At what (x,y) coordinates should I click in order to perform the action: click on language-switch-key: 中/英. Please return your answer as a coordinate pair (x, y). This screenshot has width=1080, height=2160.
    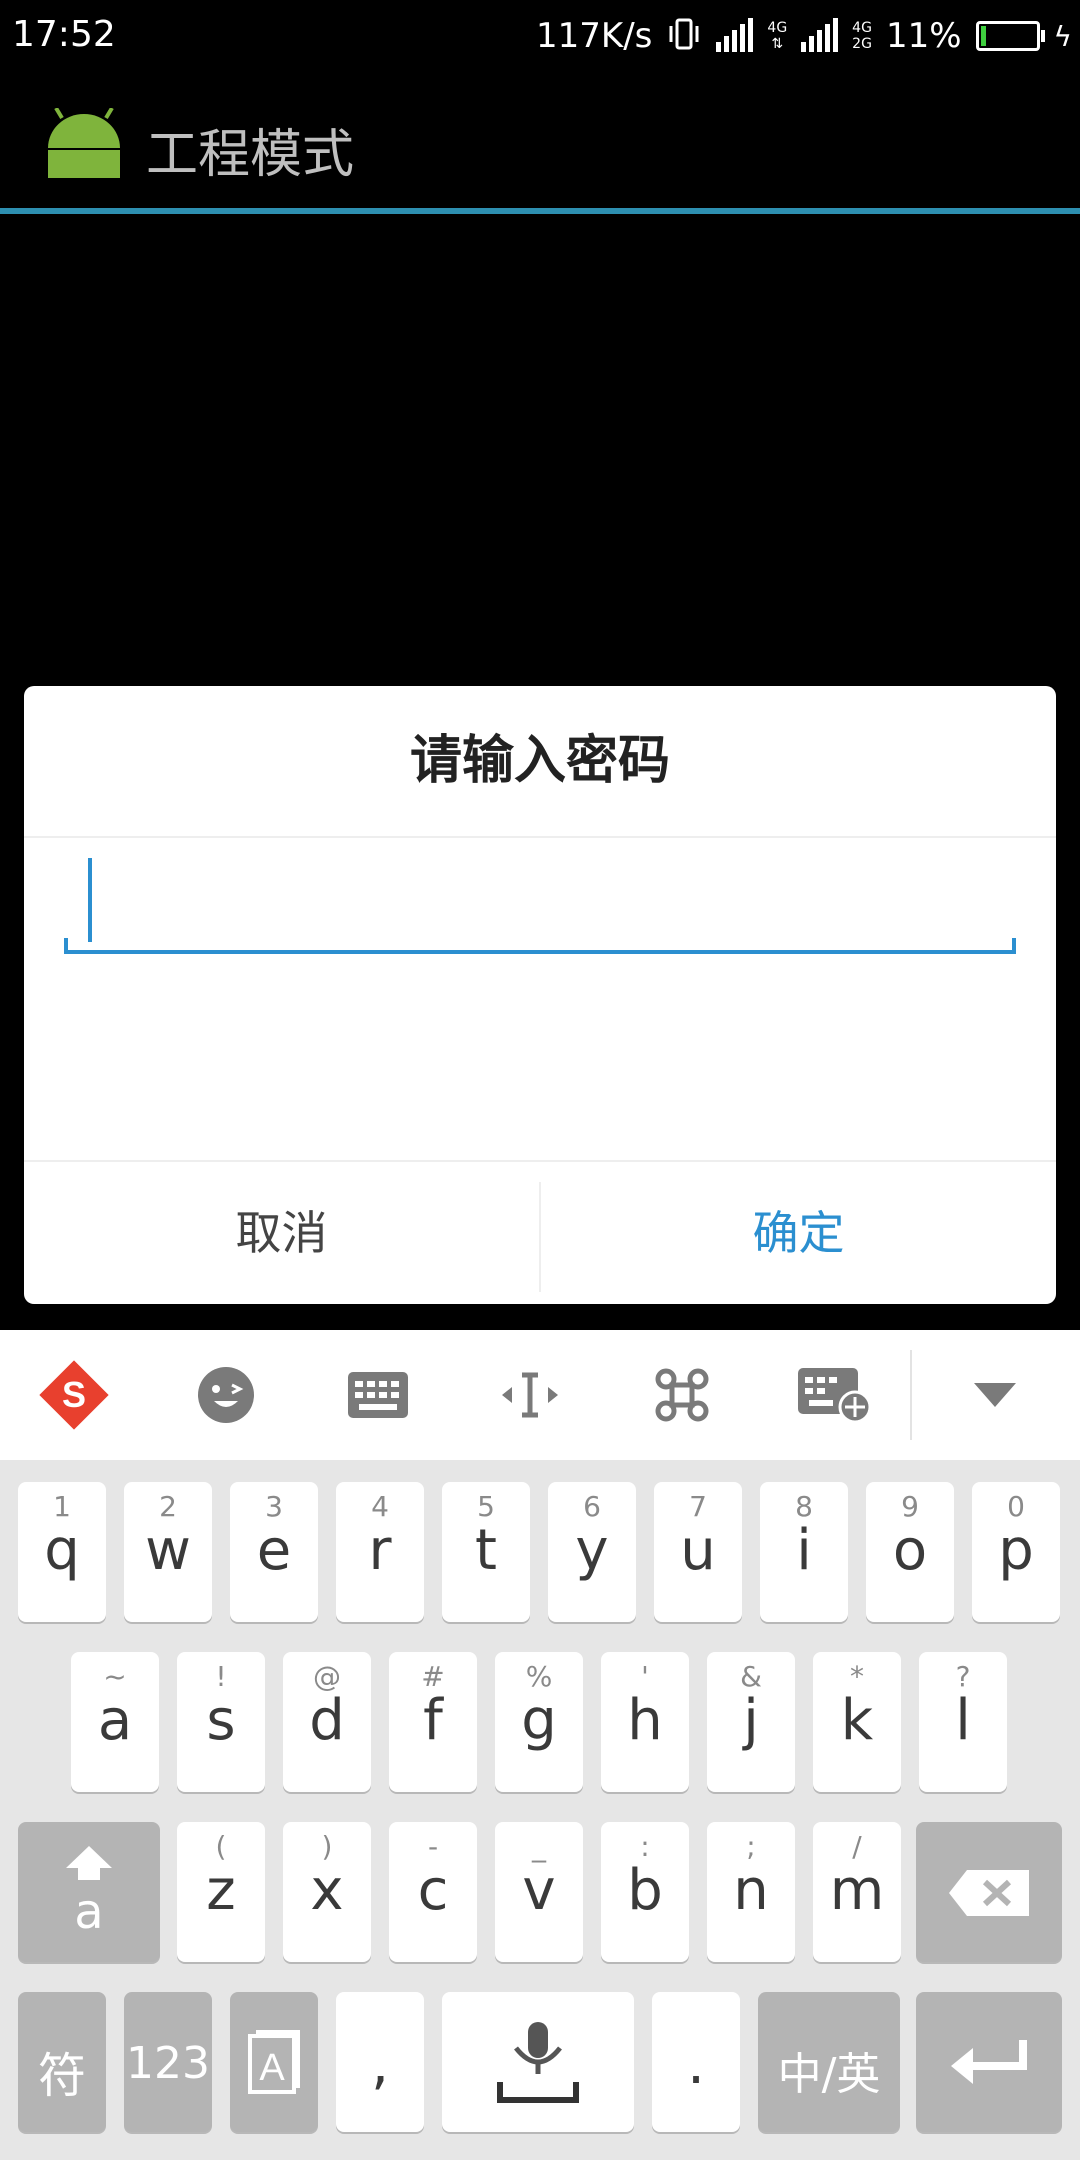
    Looking at the image, I should click on (829, 2062).